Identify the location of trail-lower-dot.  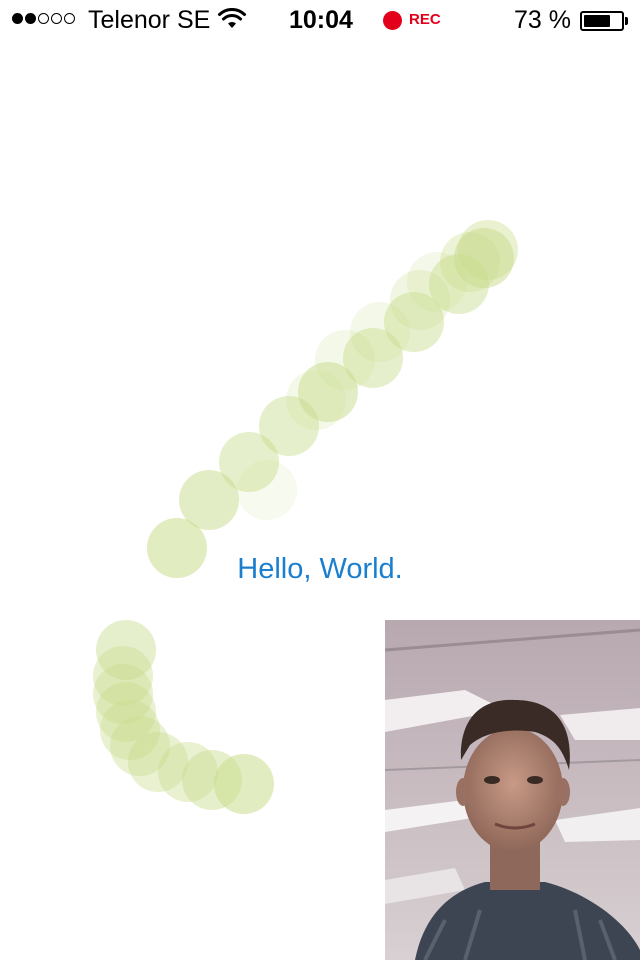
(244, 784).